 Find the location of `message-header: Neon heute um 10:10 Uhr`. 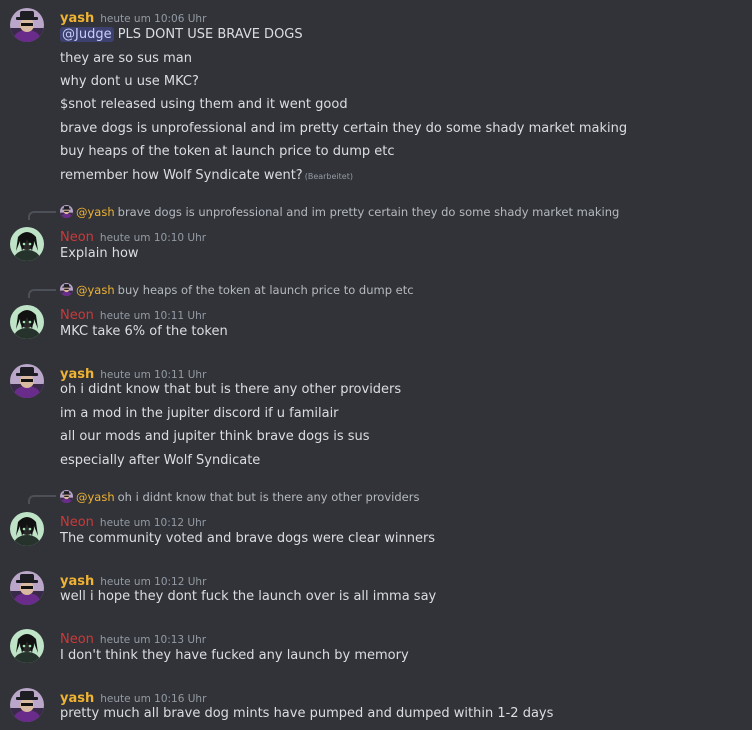

message-header: Neon heute um 10:10 Uhr is located at coordinates (133, 235).